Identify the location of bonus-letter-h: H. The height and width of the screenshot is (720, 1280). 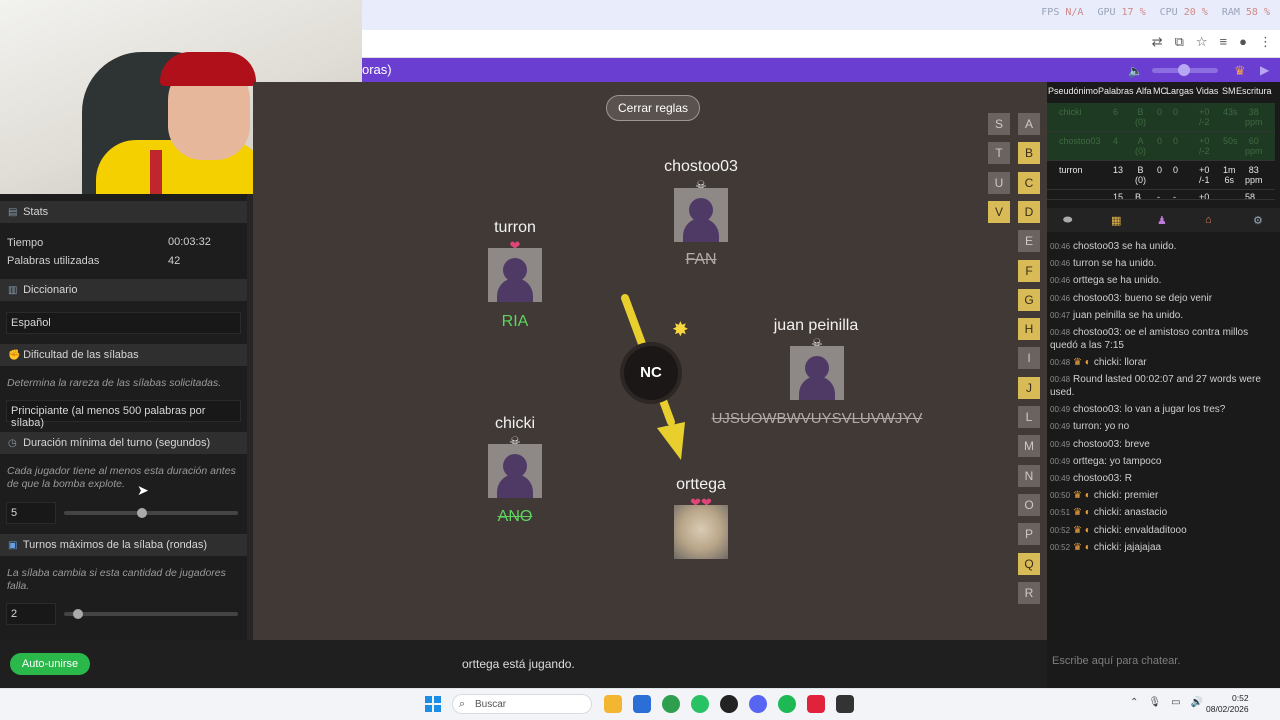
(1029, 329).